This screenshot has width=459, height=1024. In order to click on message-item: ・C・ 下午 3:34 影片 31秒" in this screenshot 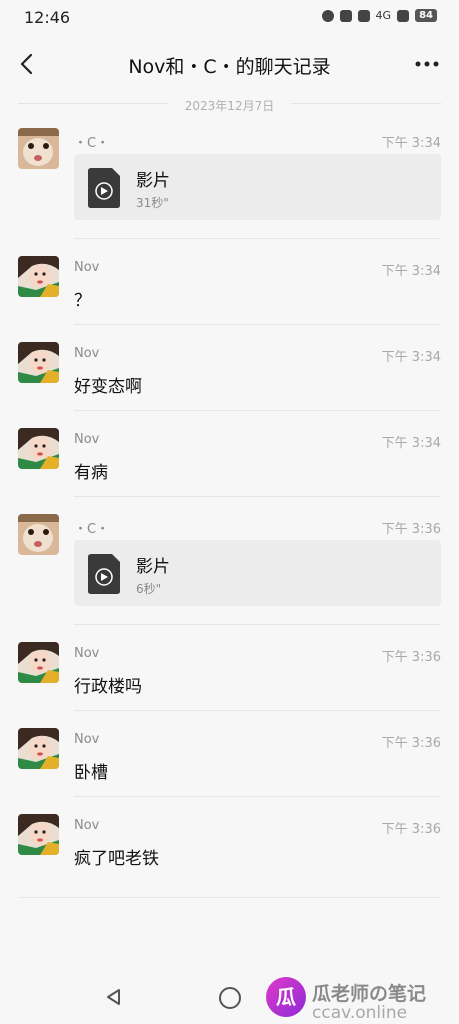, I will do `click(229, 183)`.